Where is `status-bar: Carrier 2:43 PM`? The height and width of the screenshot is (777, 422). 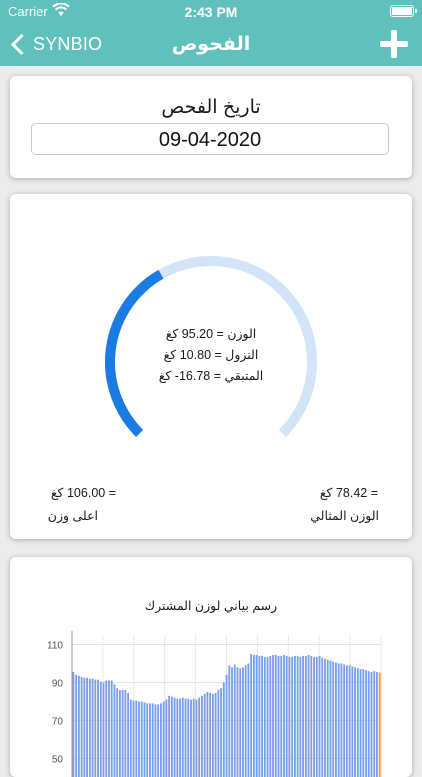
status-bar: Carrier 2:43 PM is located at coordinates (211, 11).